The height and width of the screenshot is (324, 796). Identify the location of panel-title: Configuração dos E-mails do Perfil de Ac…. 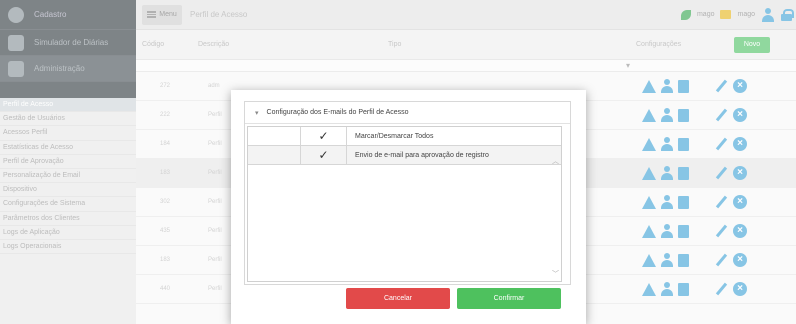
(337, 112).